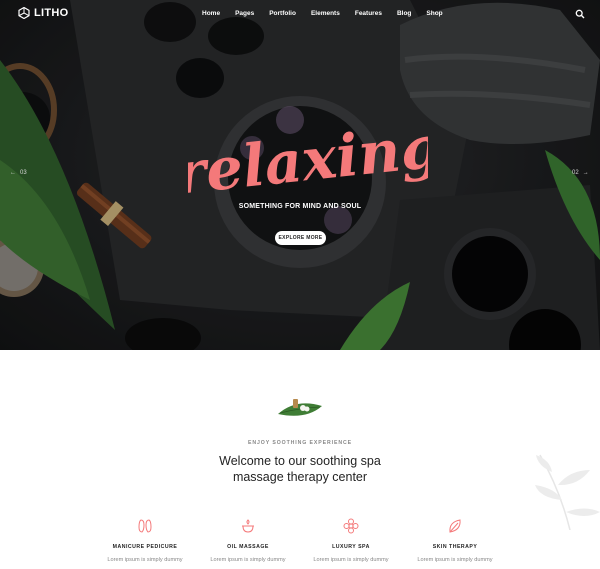 Image resolution: width=600 pixels, height=569 pixels. I want to click on service-name: OIL MASSAGE, so click(248, 547).